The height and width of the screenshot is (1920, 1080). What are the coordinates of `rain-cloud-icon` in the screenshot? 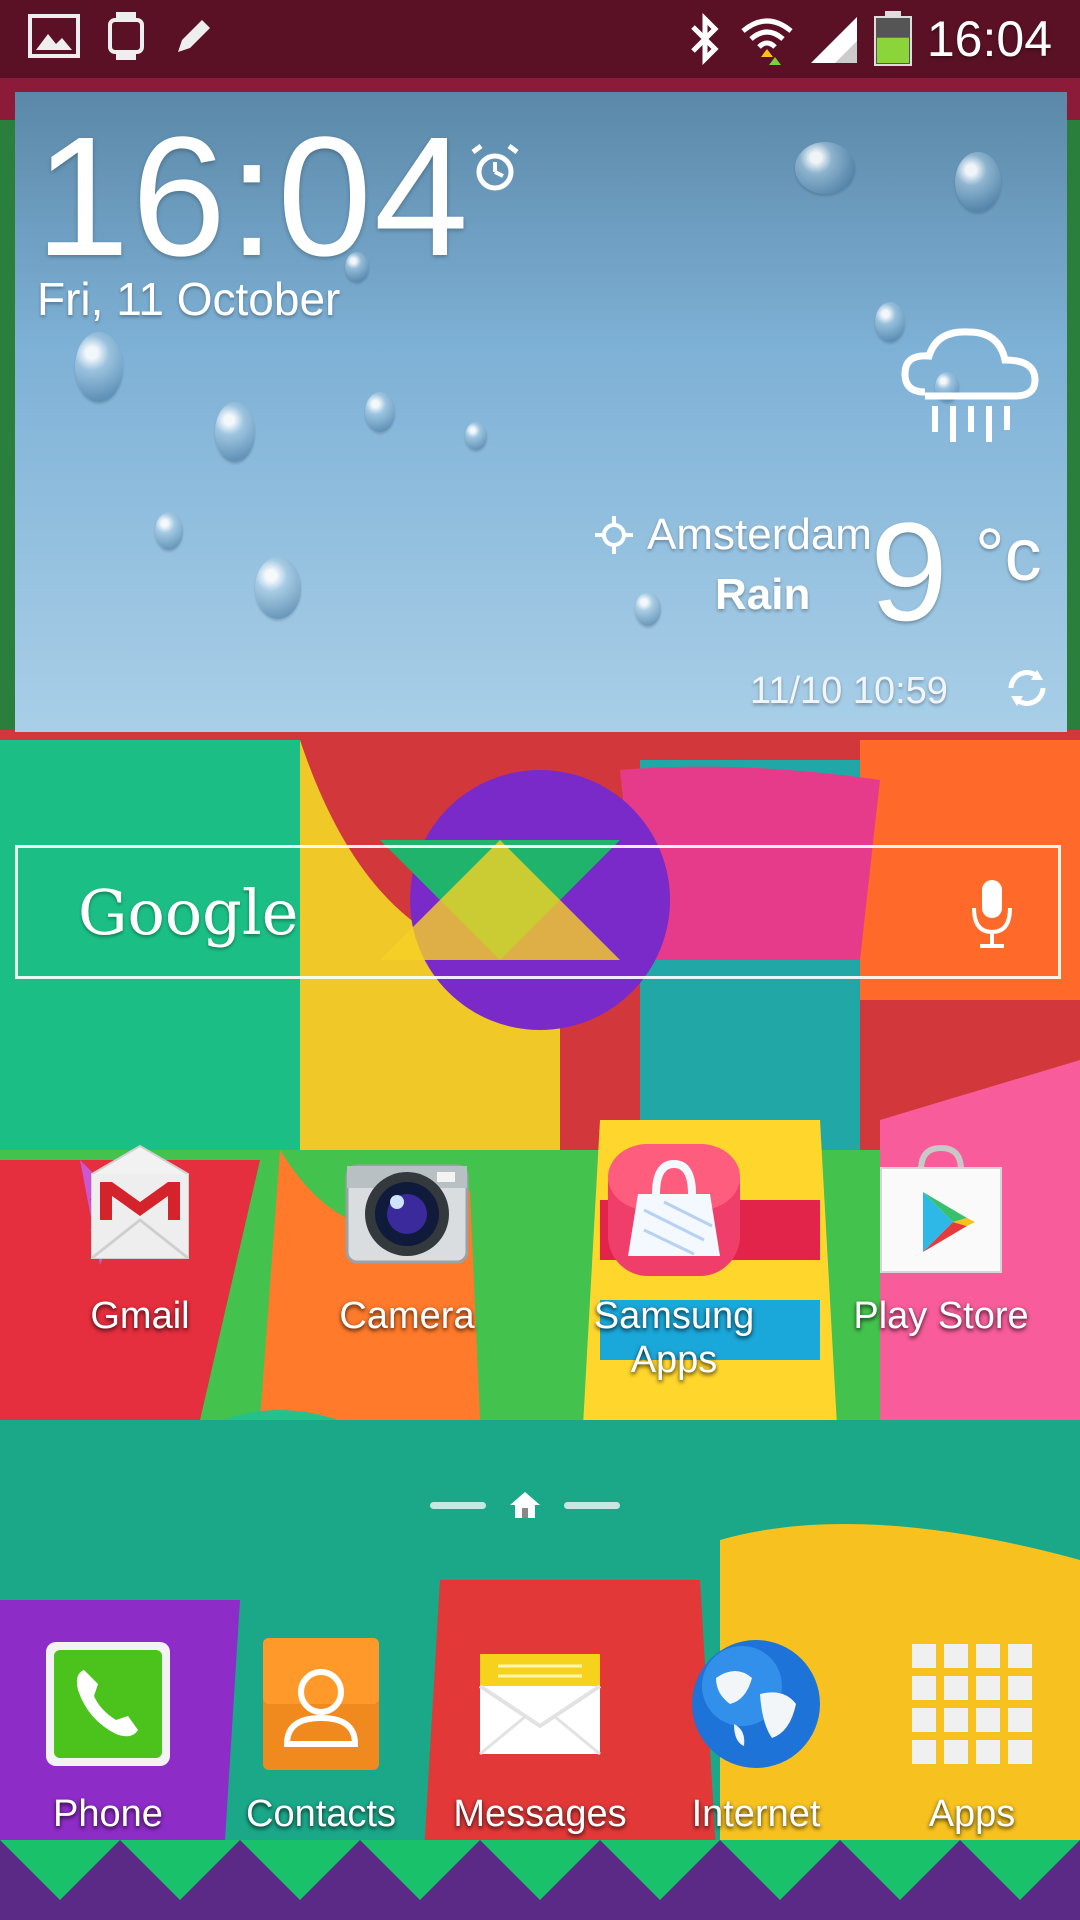 It's located at (970, 385).